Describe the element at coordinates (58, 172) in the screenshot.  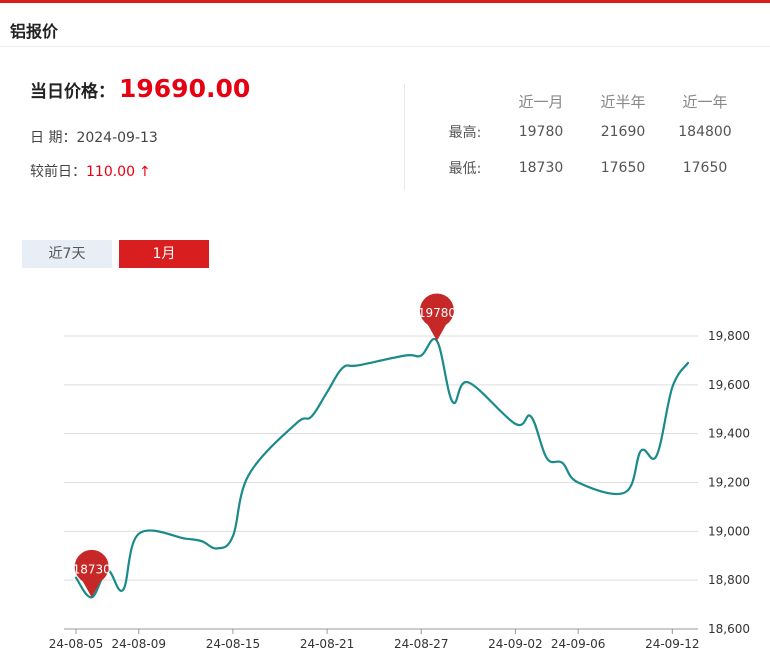
I see `change-label: 较前日：` at that location.